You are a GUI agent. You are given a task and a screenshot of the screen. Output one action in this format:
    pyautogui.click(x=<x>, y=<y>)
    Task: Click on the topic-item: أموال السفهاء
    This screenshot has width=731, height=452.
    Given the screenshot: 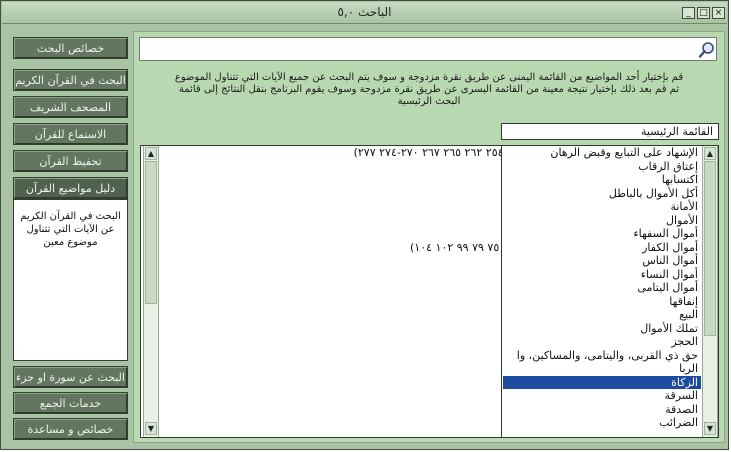 What is the action you would take?
    pyautogui.click(x=602, y=234)
    